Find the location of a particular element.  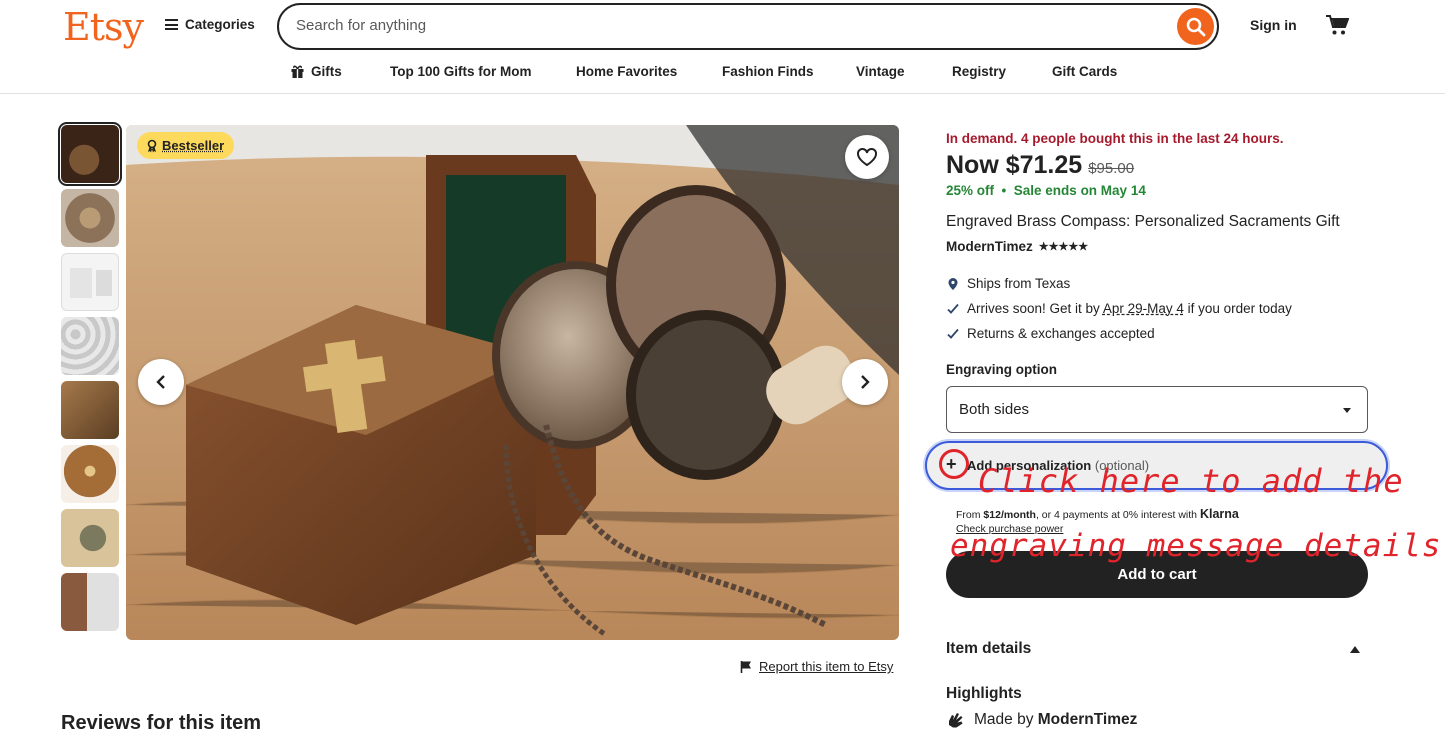

hand-icon is located at coordinates (956, 720).